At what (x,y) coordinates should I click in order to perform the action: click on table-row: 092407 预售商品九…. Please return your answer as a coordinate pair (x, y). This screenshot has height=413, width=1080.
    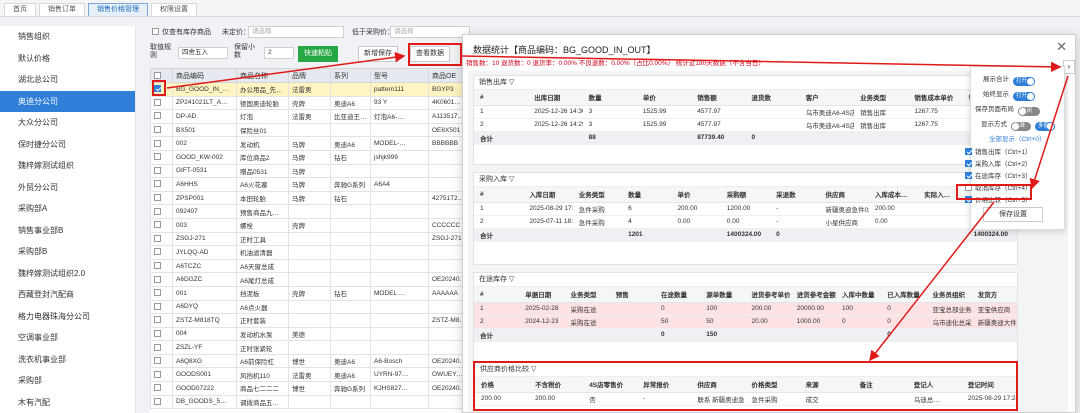
    Looking at the image, I should click on (310, 211).